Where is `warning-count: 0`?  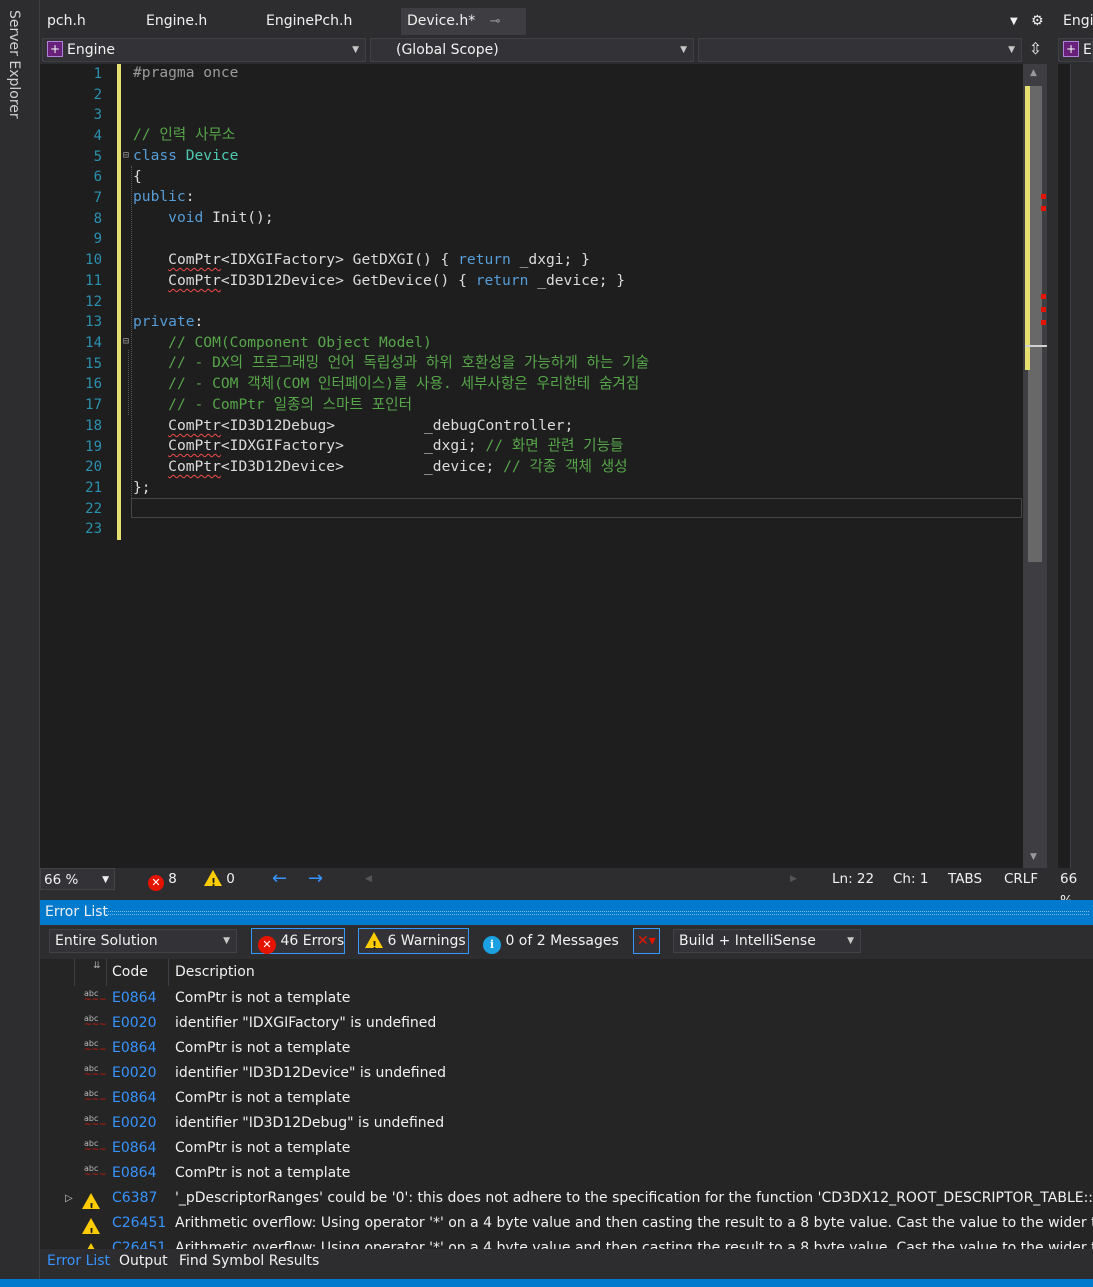
warning-count: 0 is located at coordinates (219, 881).